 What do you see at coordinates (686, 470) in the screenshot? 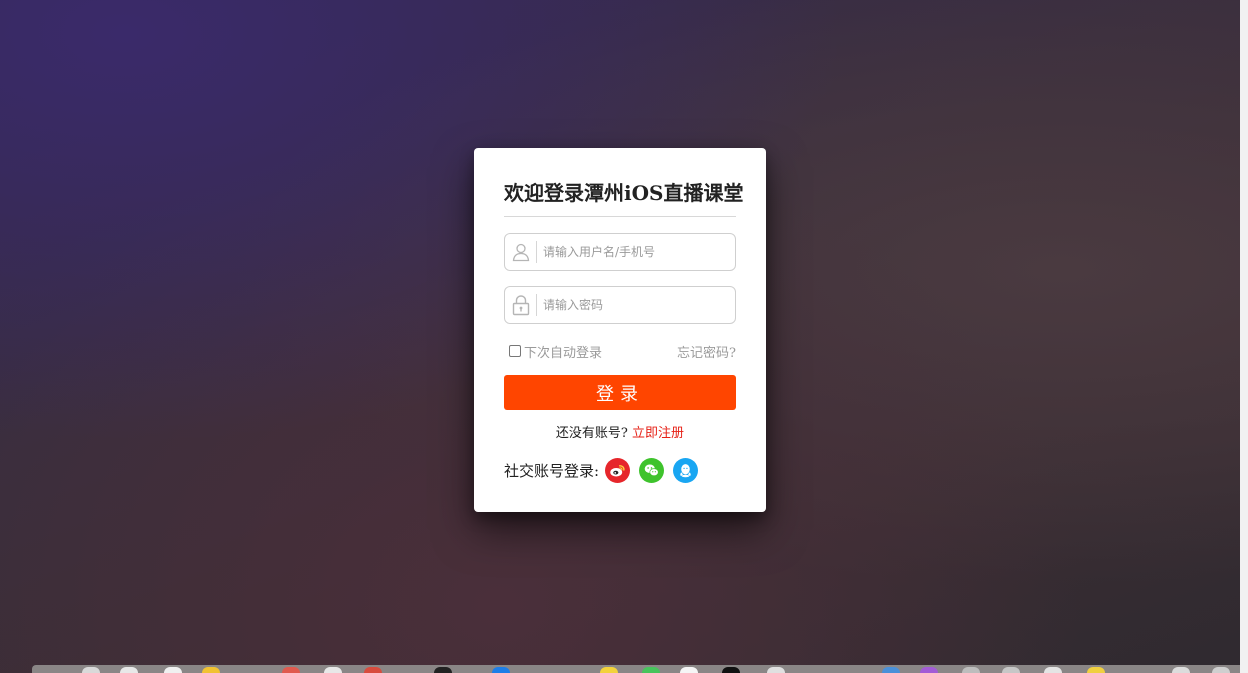
I see `qq-icon` at bounding box center [686, 470].